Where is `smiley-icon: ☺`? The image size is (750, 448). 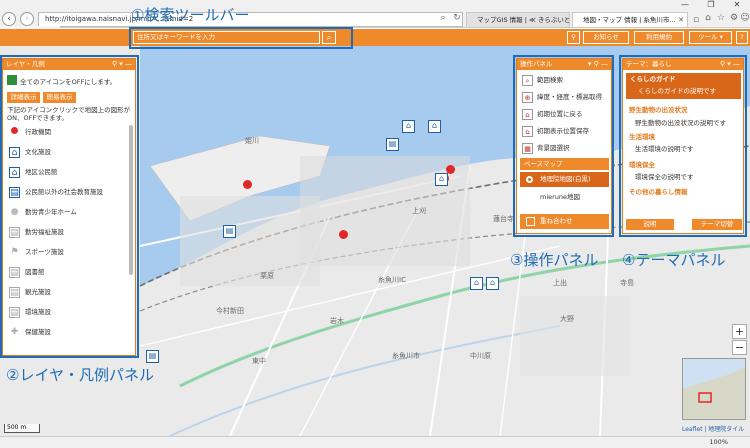 smiley-icon: ☺ is located at coordinates (745, 18).